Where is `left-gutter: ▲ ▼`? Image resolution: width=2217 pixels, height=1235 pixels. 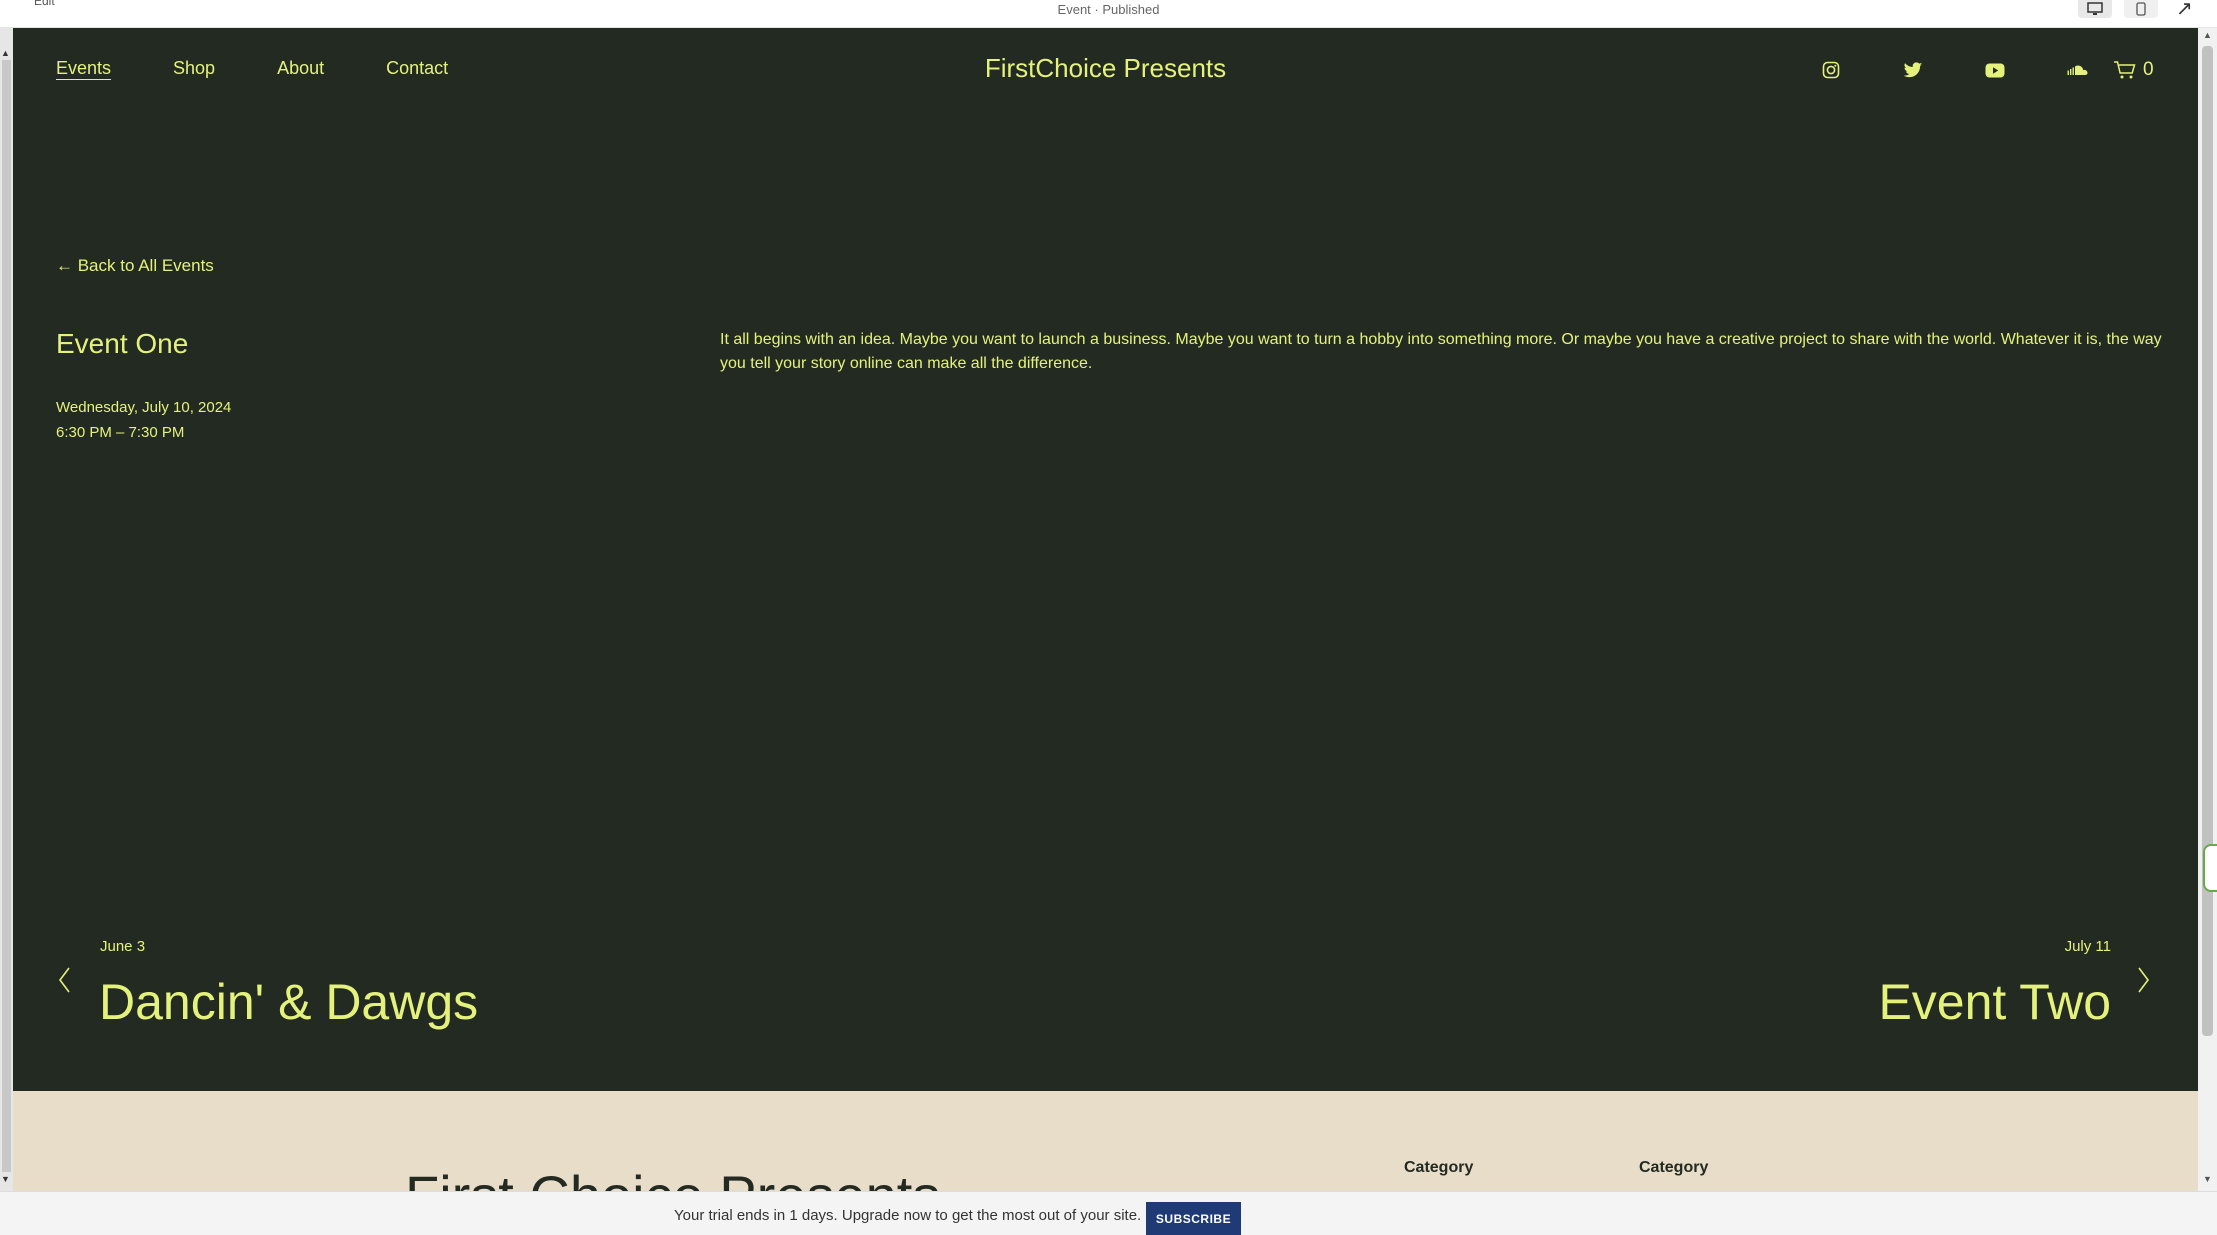
left-gutter: ▲ ▼ is located at coordinates (6, 609).